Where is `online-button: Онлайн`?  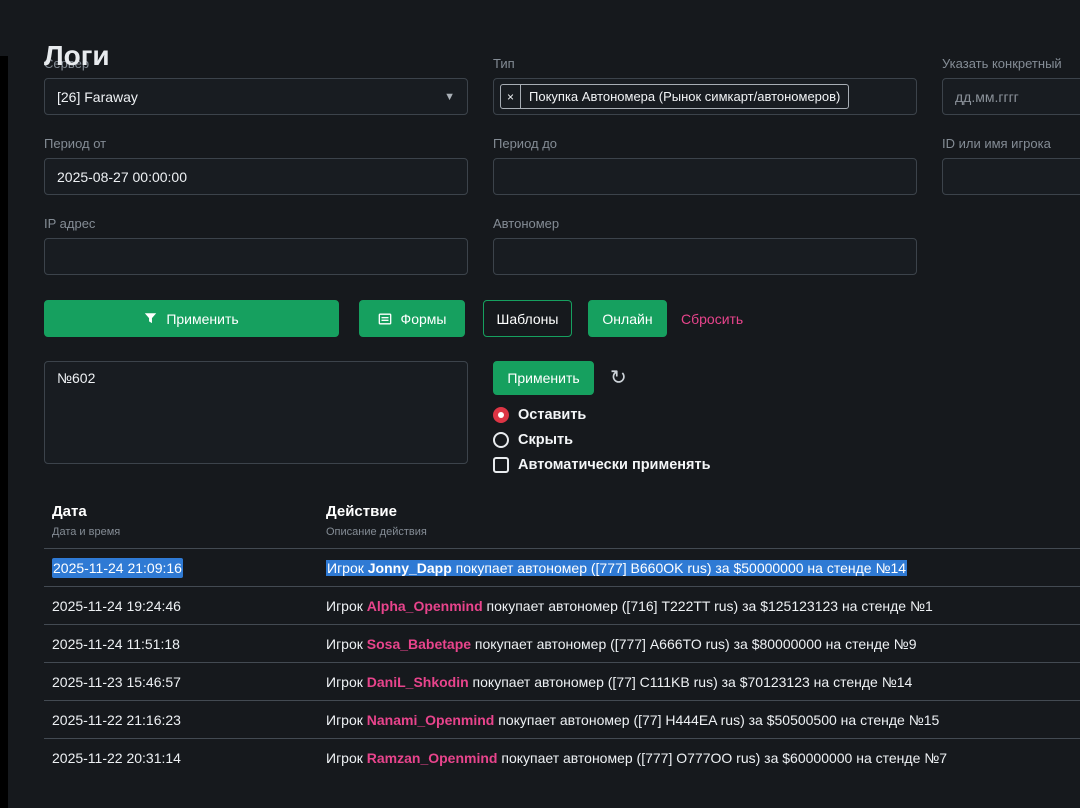 online-button: Онлайн is located at coordinates (627, 318).